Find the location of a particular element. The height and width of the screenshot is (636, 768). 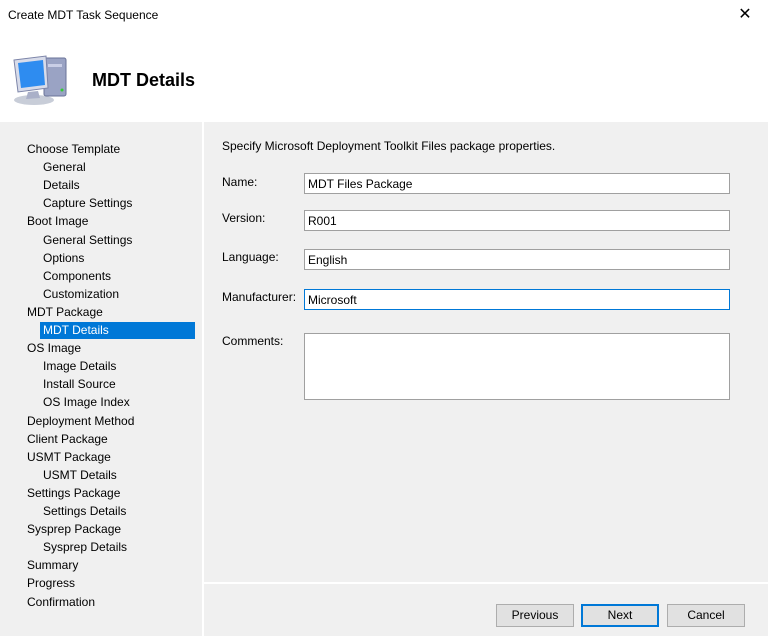

nav-item: Install Source is located at coordinates (78, 384).